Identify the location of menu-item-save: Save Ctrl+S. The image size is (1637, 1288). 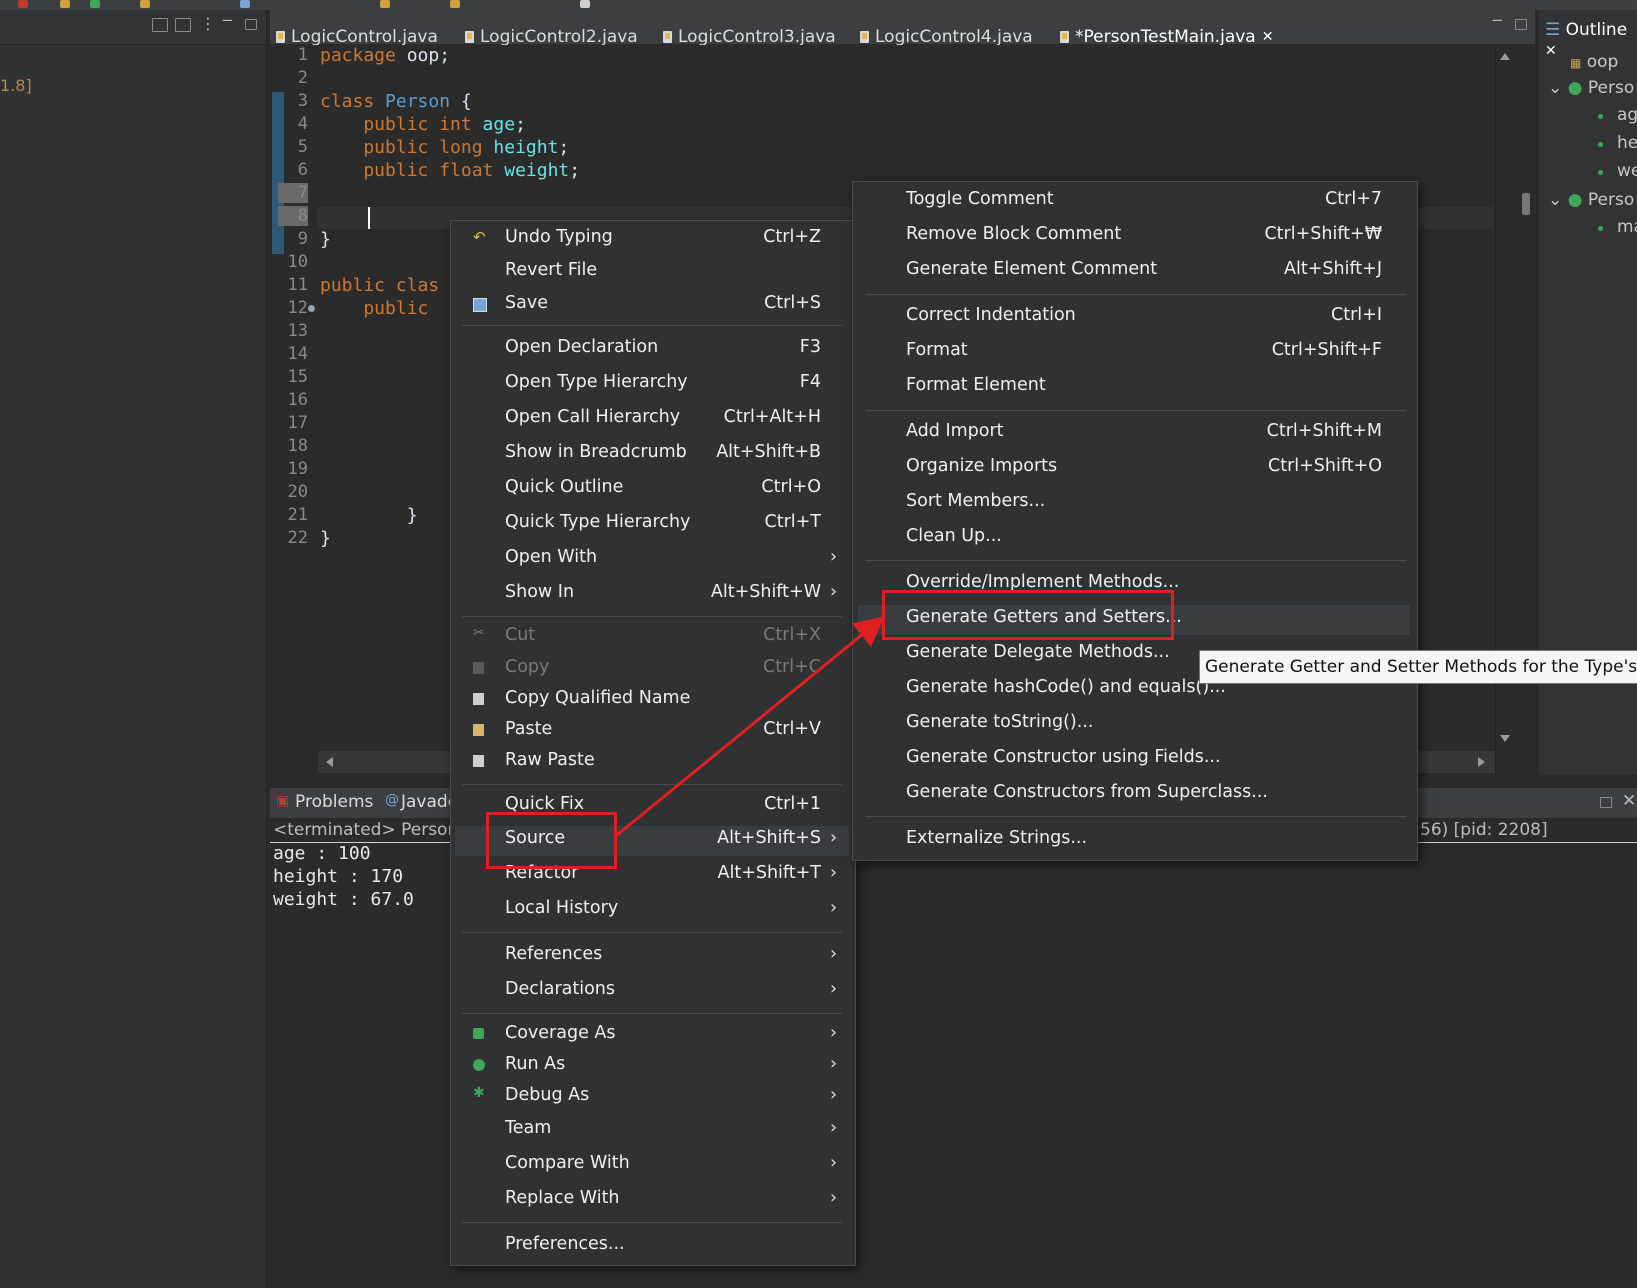
(652, 306).